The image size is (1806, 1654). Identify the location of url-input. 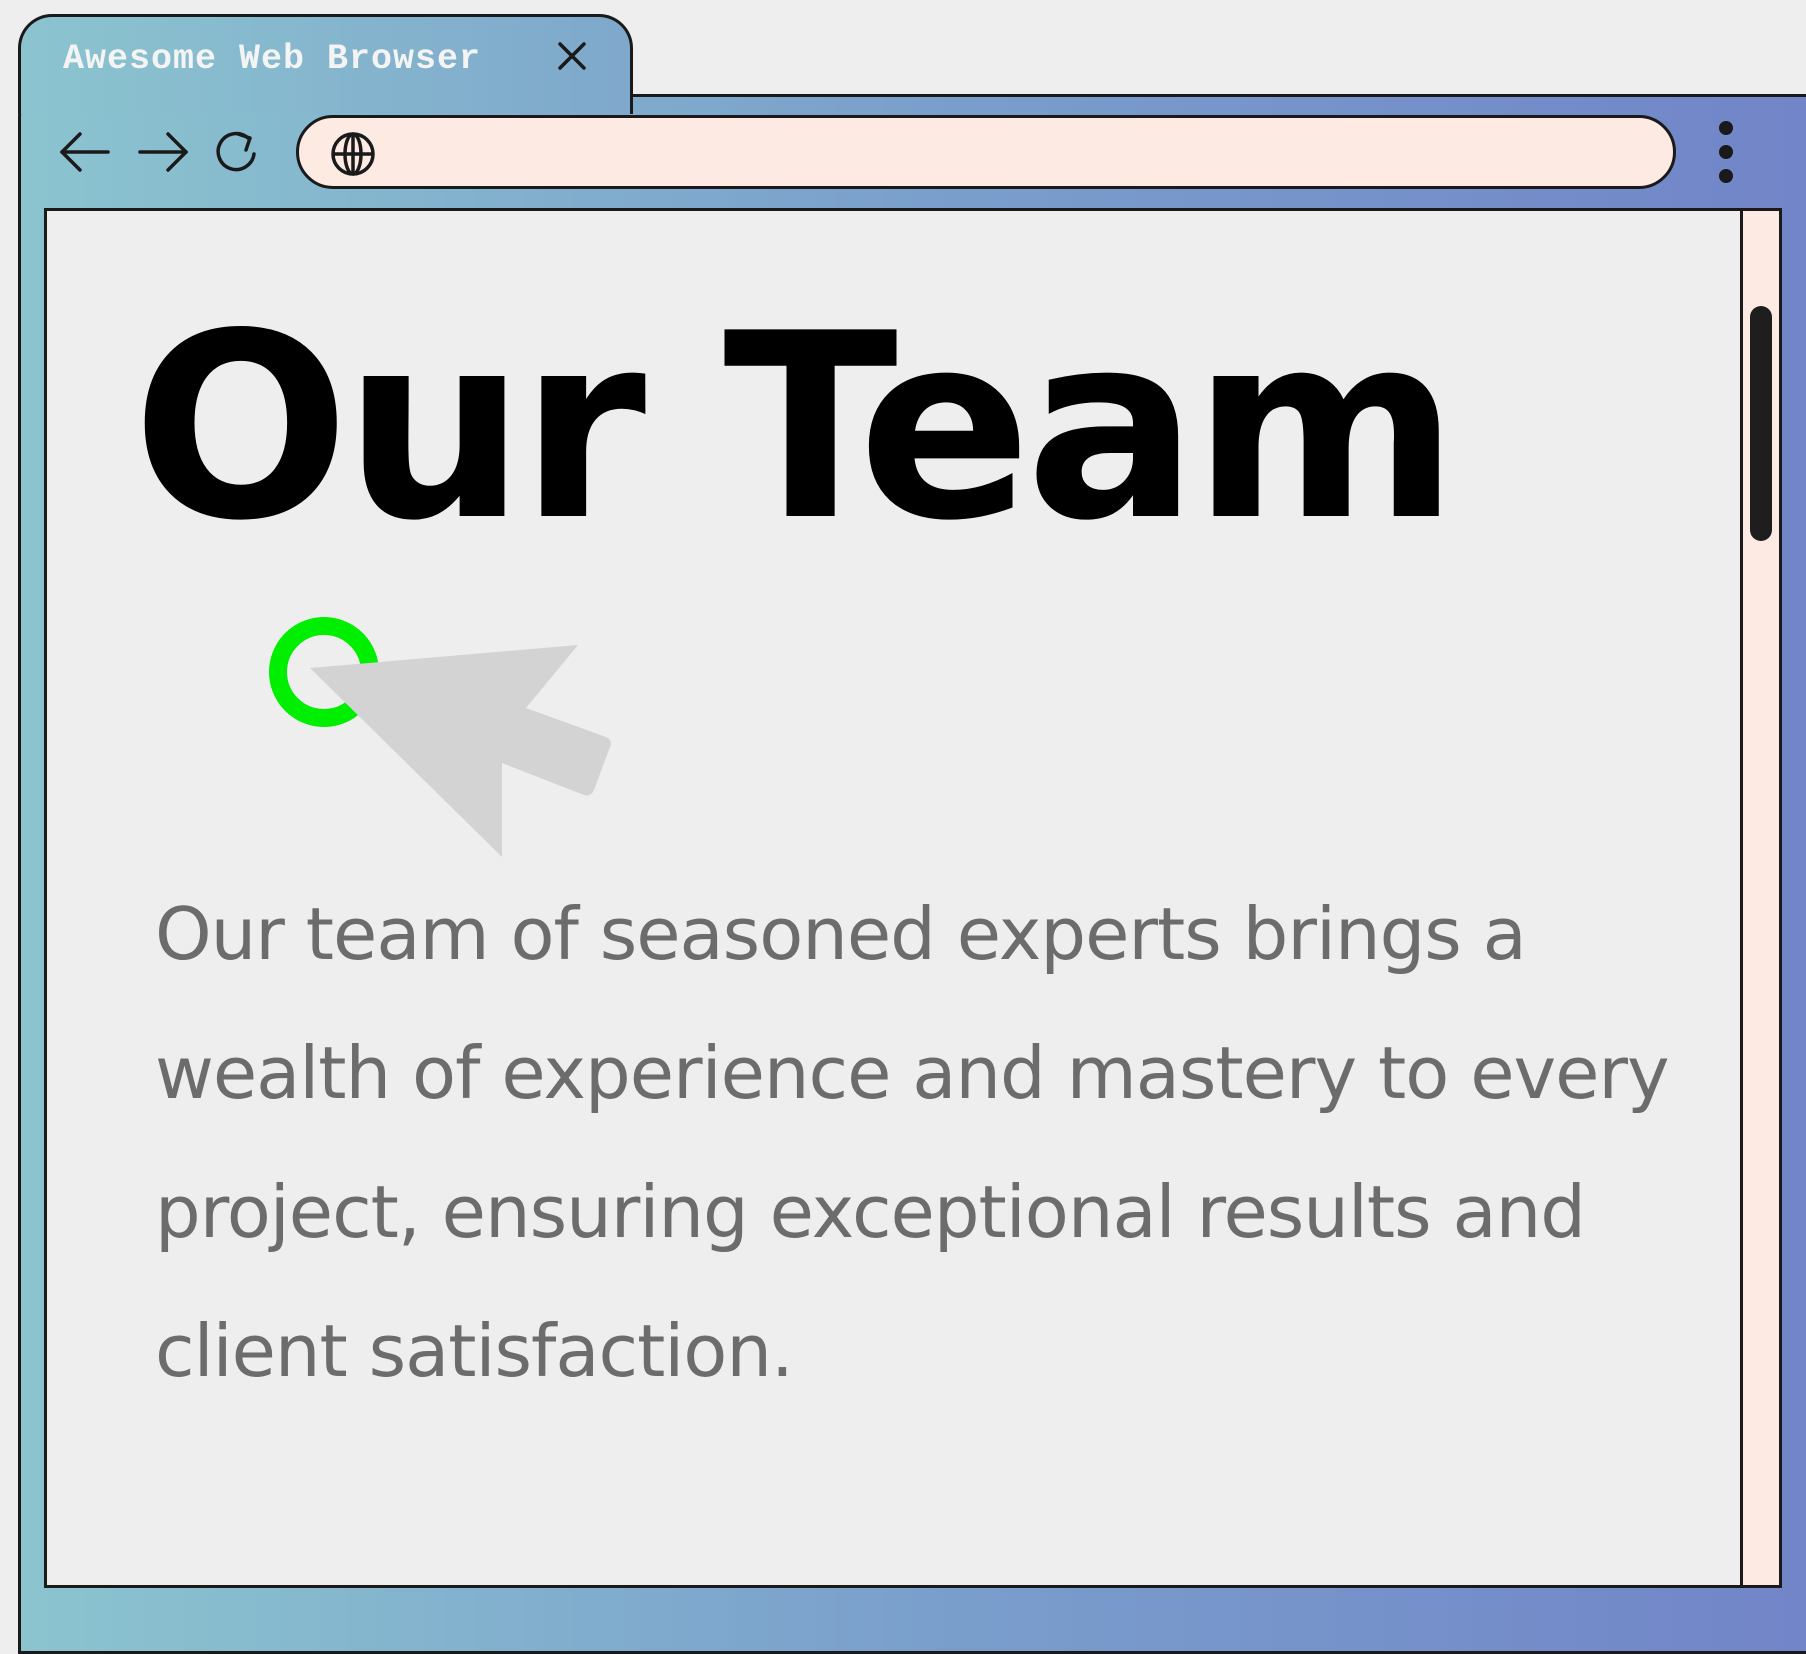
(1011, 153).